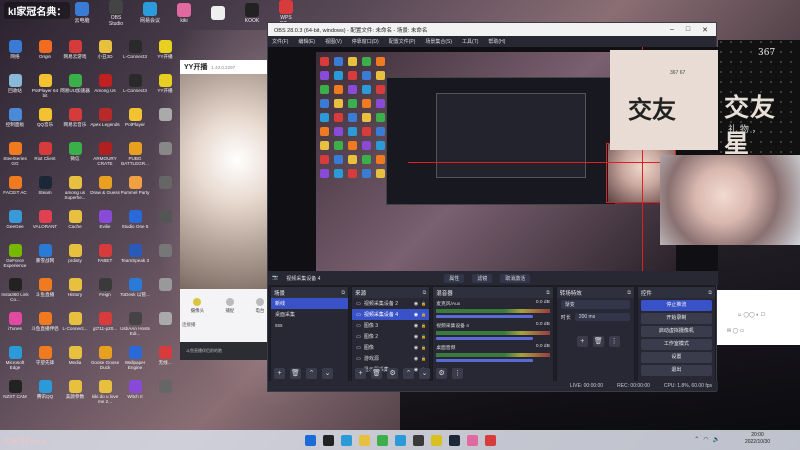 Image resolution: width=800 pixels, height=450 pixels. I want to click on maximize-button: □, so click(688, 30).